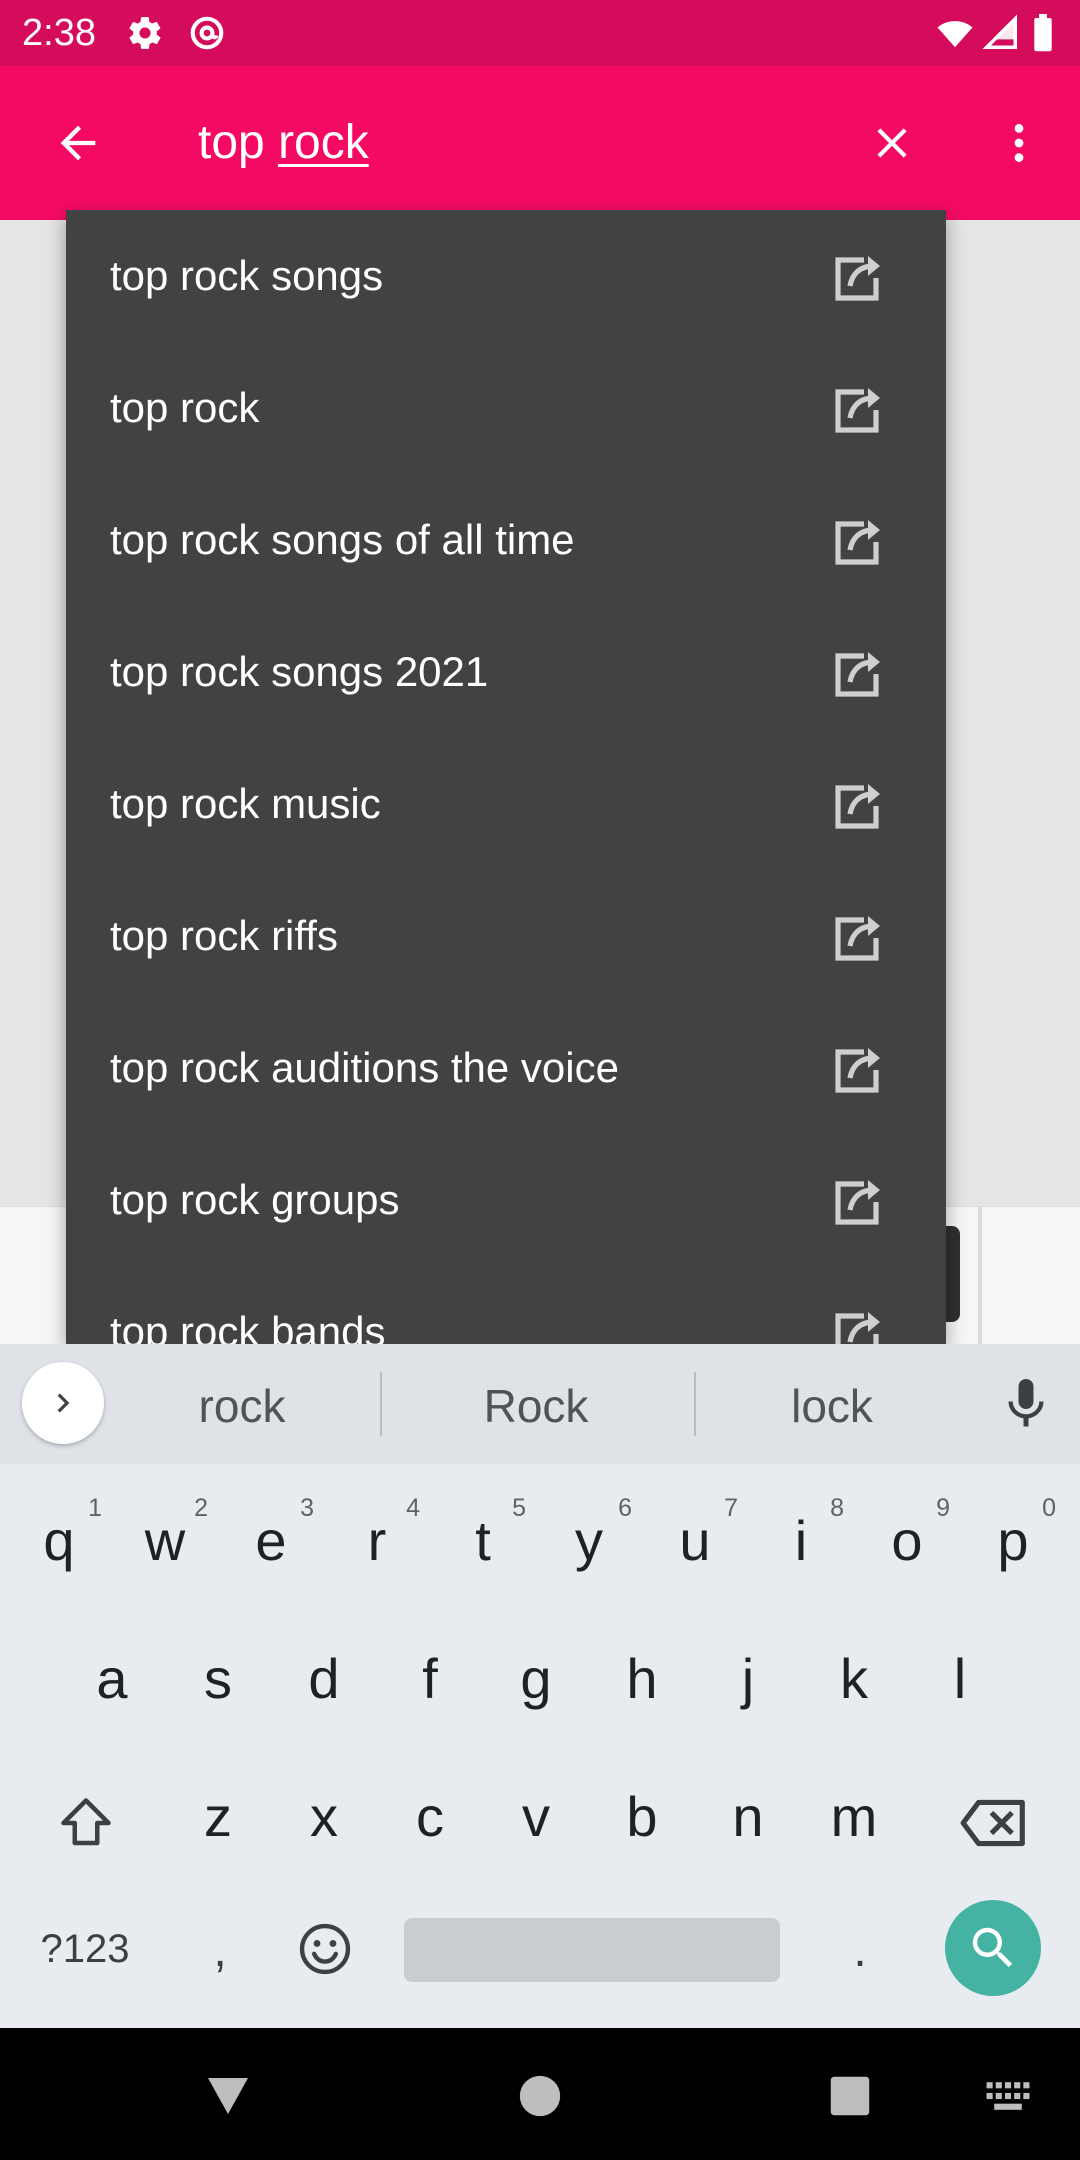 Image resolution: width=1080 pixels, height=2160 pixels. Describe the element at coordinates (364, 1067) in the screenshot. I see `suggestion-text: top rock auditions the voice` at that location.